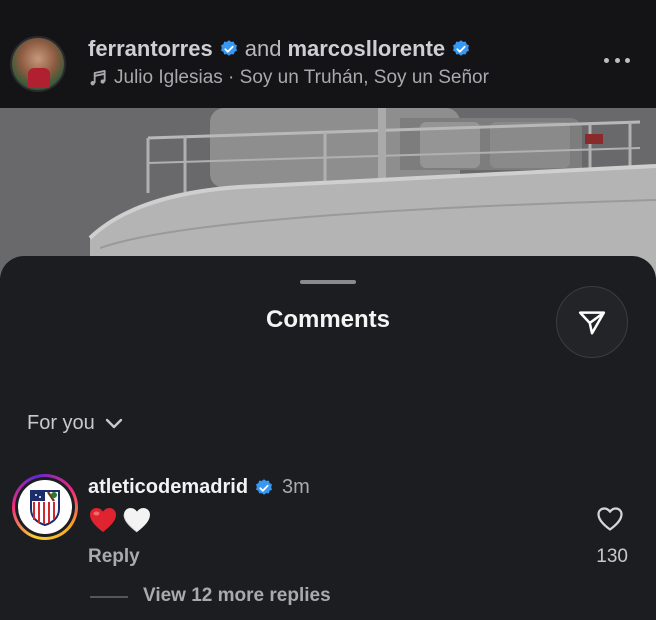 The height and width of the screenshot is (620, 656). I want to click on sheet-drag-handle, so click(328, 282).